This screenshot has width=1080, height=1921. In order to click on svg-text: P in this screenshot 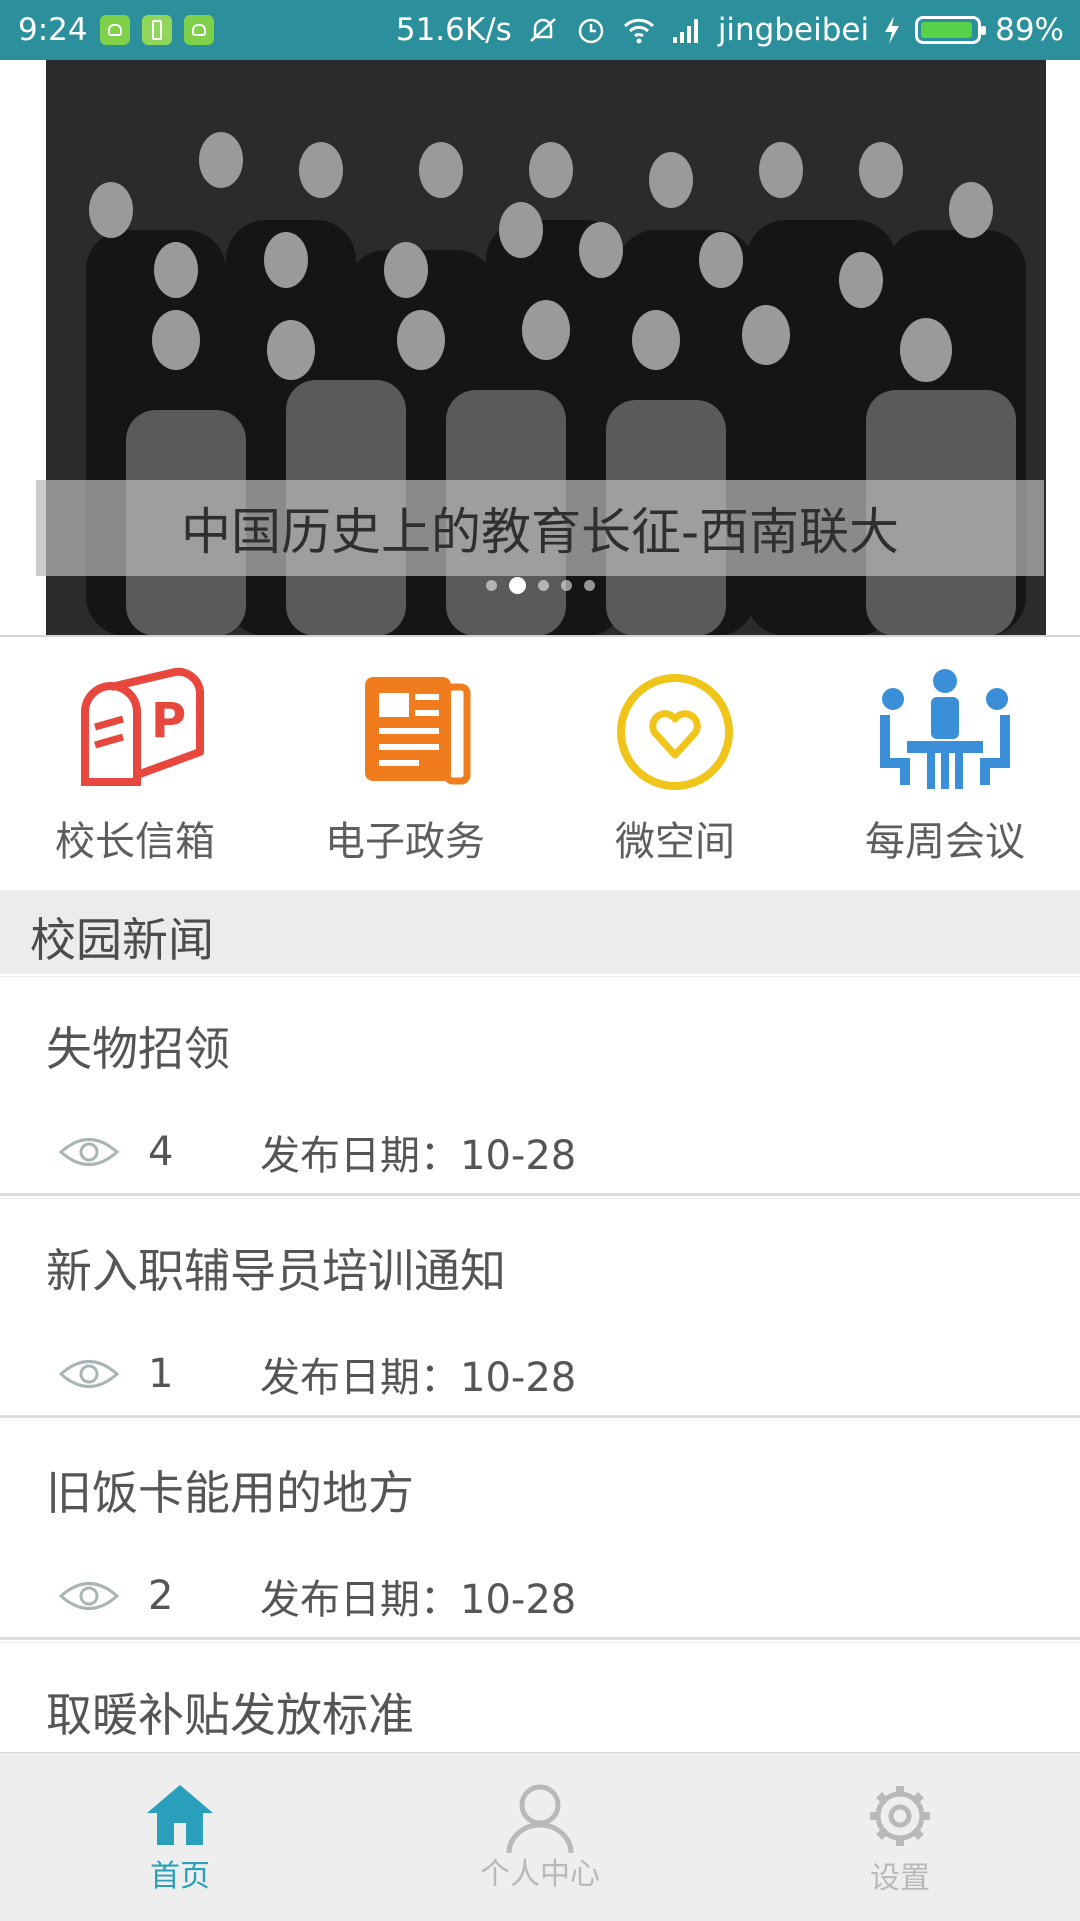, I will do `click(168, 721)`.